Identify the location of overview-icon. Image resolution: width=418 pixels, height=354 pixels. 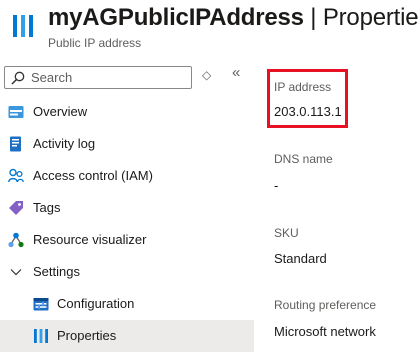
(16, 112).